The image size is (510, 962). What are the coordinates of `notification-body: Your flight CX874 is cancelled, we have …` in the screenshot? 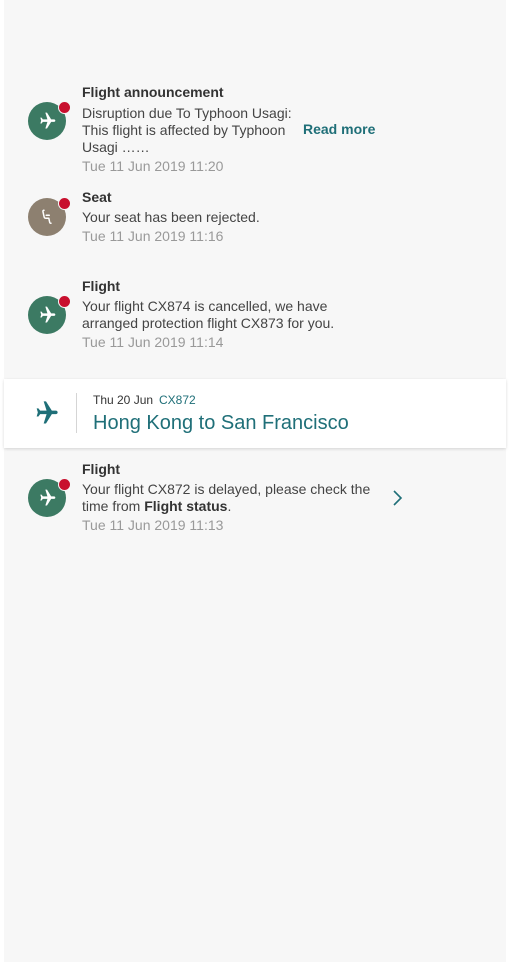 It's located at (208, 314).